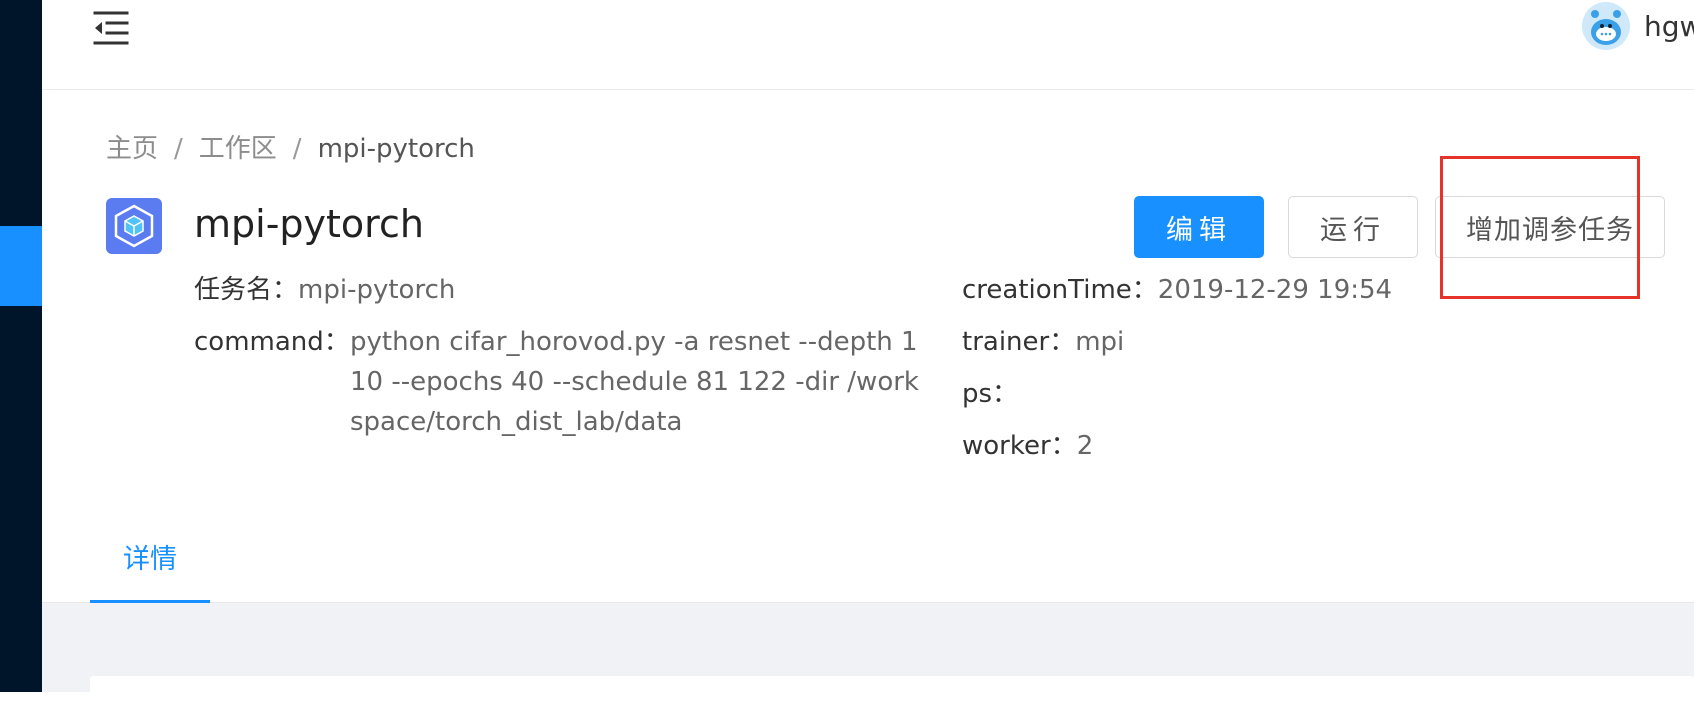 This screenshot has width=1694, height=716. I want to click on field-trainer: trainer：mpi, so click(1043, 342).